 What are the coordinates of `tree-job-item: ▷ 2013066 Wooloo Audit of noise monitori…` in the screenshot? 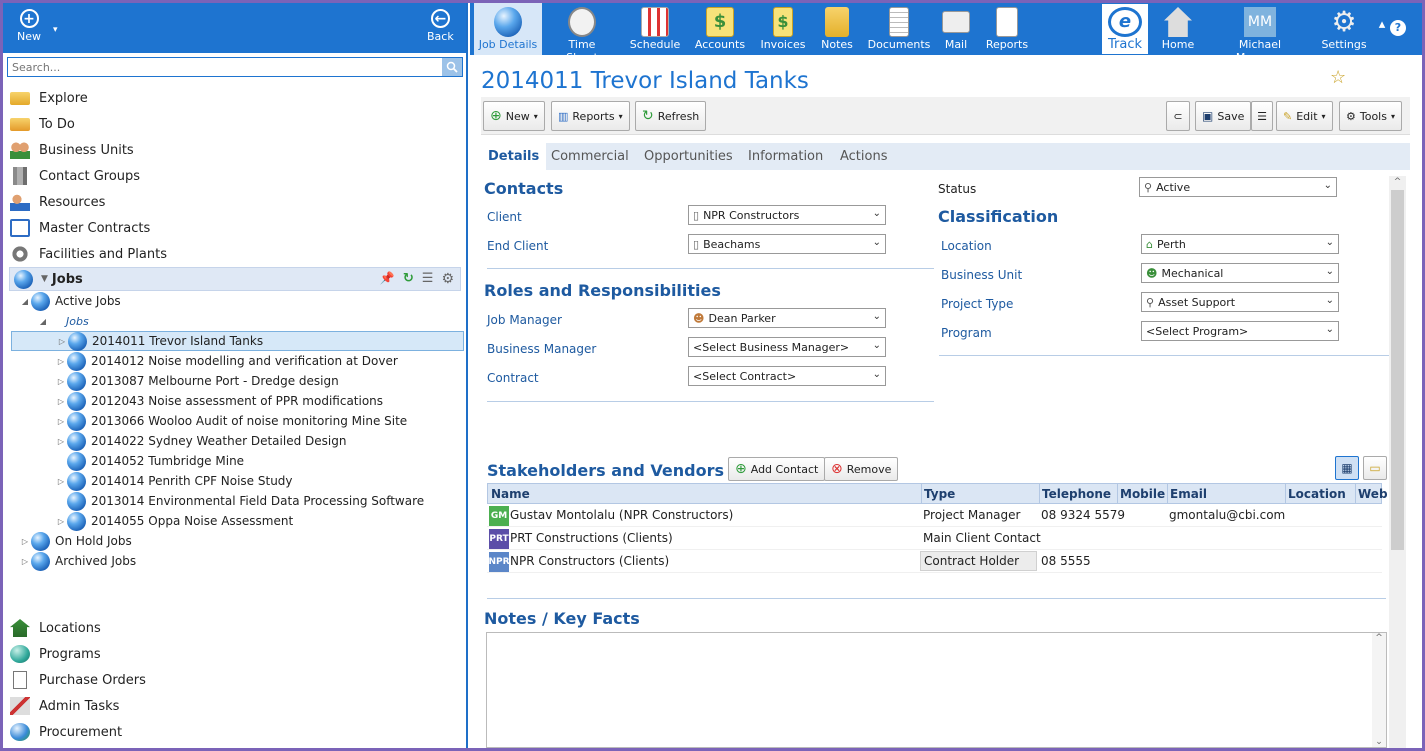 It's located at (234, 421).